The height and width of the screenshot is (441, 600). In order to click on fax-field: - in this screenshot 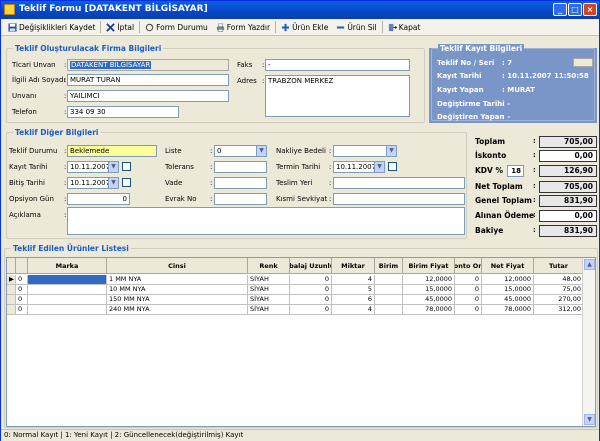, I will do `click(337, 65)`.